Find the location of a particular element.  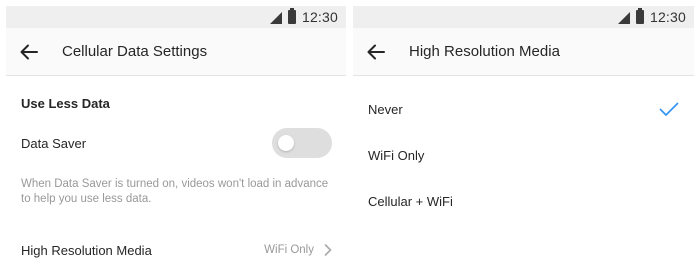

page-title: Cellular Data Settings is located at coordinates (135, 51).